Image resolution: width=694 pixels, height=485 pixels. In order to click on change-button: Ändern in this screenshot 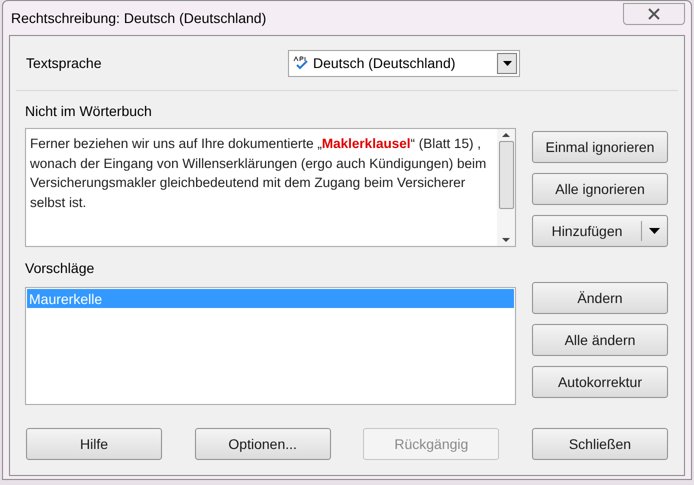, I will do `click(600, 298)`.